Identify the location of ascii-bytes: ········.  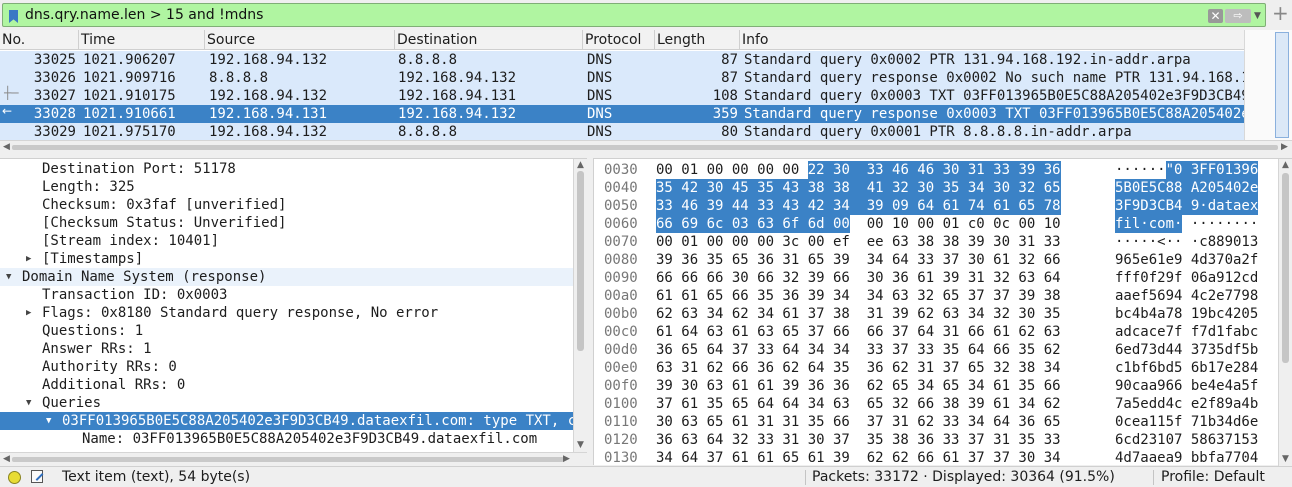
(1220, 224).